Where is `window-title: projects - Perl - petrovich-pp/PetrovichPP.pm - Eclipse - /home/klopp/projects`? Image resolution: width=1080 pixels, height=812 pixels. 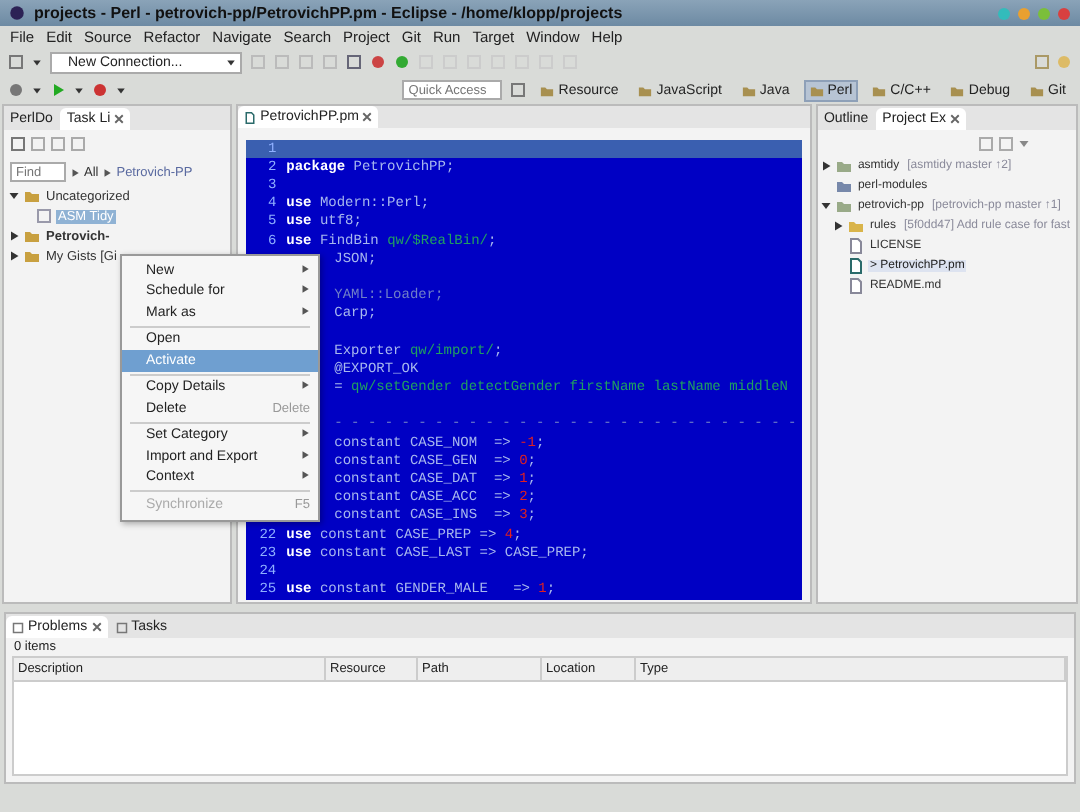
window-title: projects - Perl - petrovich-pp/PetrovichPP.pm - Eclipse - /home/klopp/projects is located at coordinates (328, 13).